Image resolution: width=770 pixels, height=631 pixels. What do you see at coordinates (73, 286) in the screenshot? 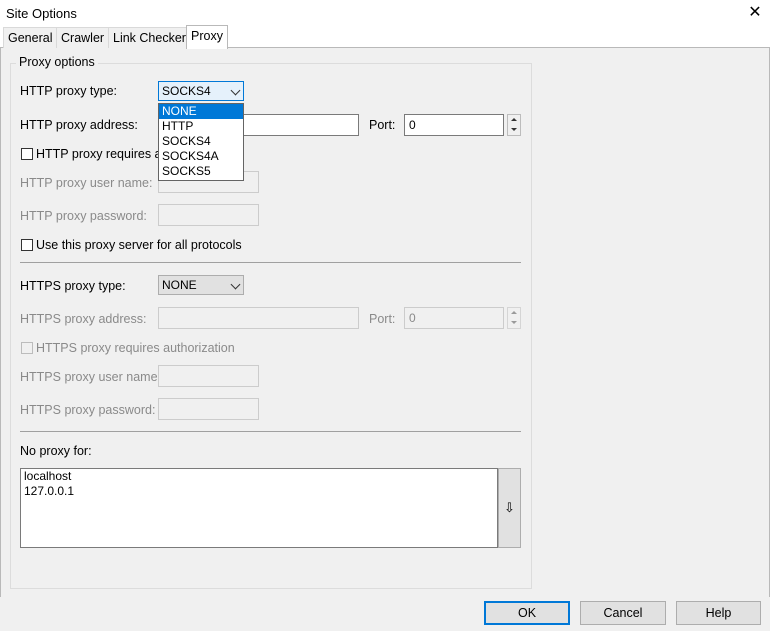
I see `https-proxy-type-label: HTTPS proxy type:` at bounding box center [73, 286].